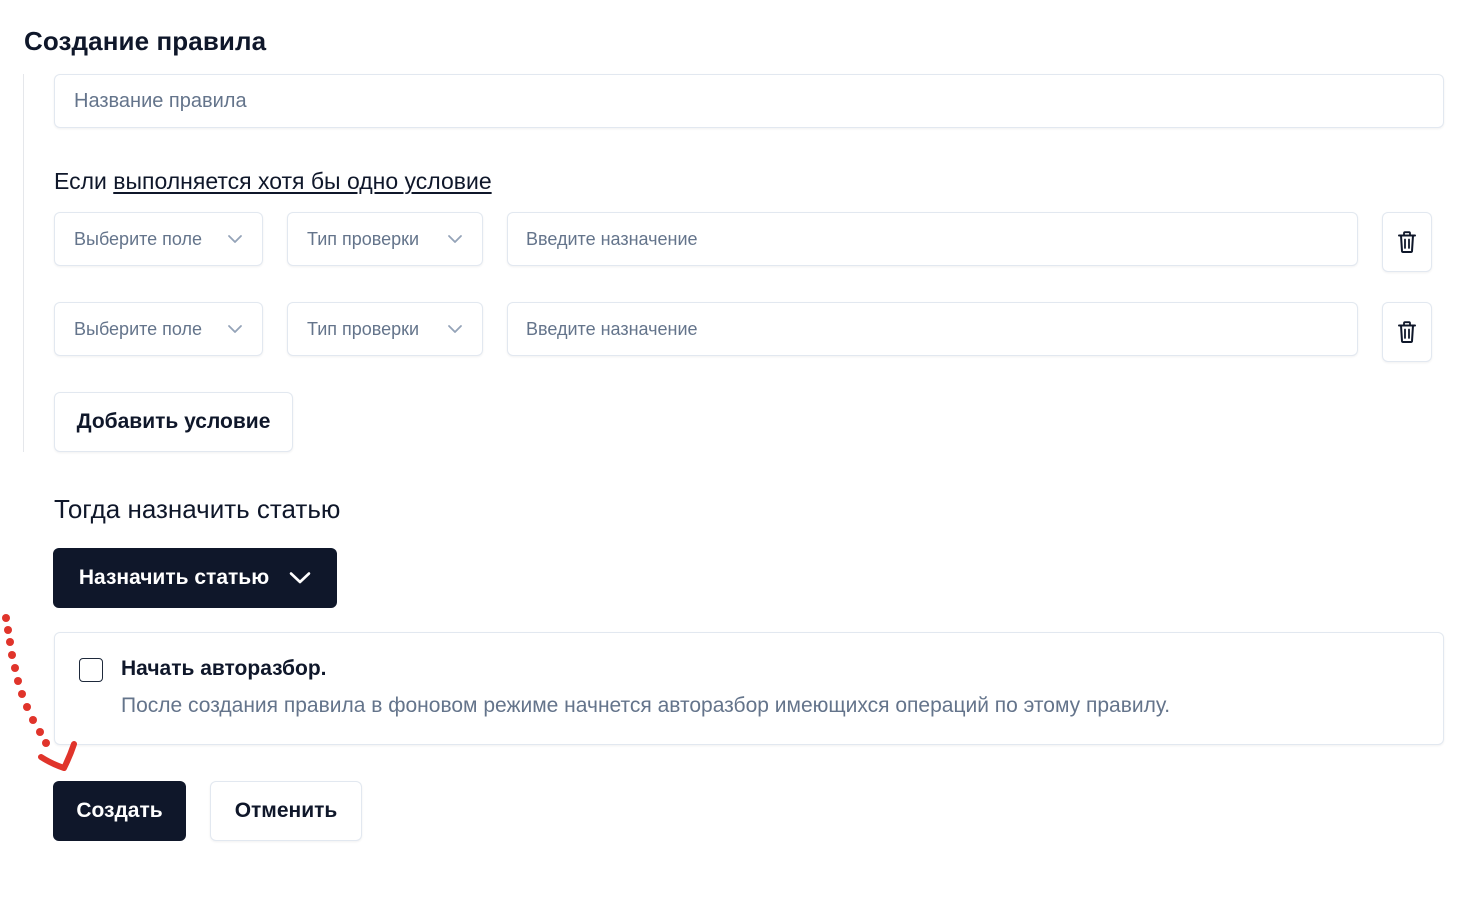 Image resolution: width=1466 pixels, height=918 pixels. Describe the element at coordinates (224, 668) in the screenshot. I see `autoparse-title: Начать авторазбор.` at that location.